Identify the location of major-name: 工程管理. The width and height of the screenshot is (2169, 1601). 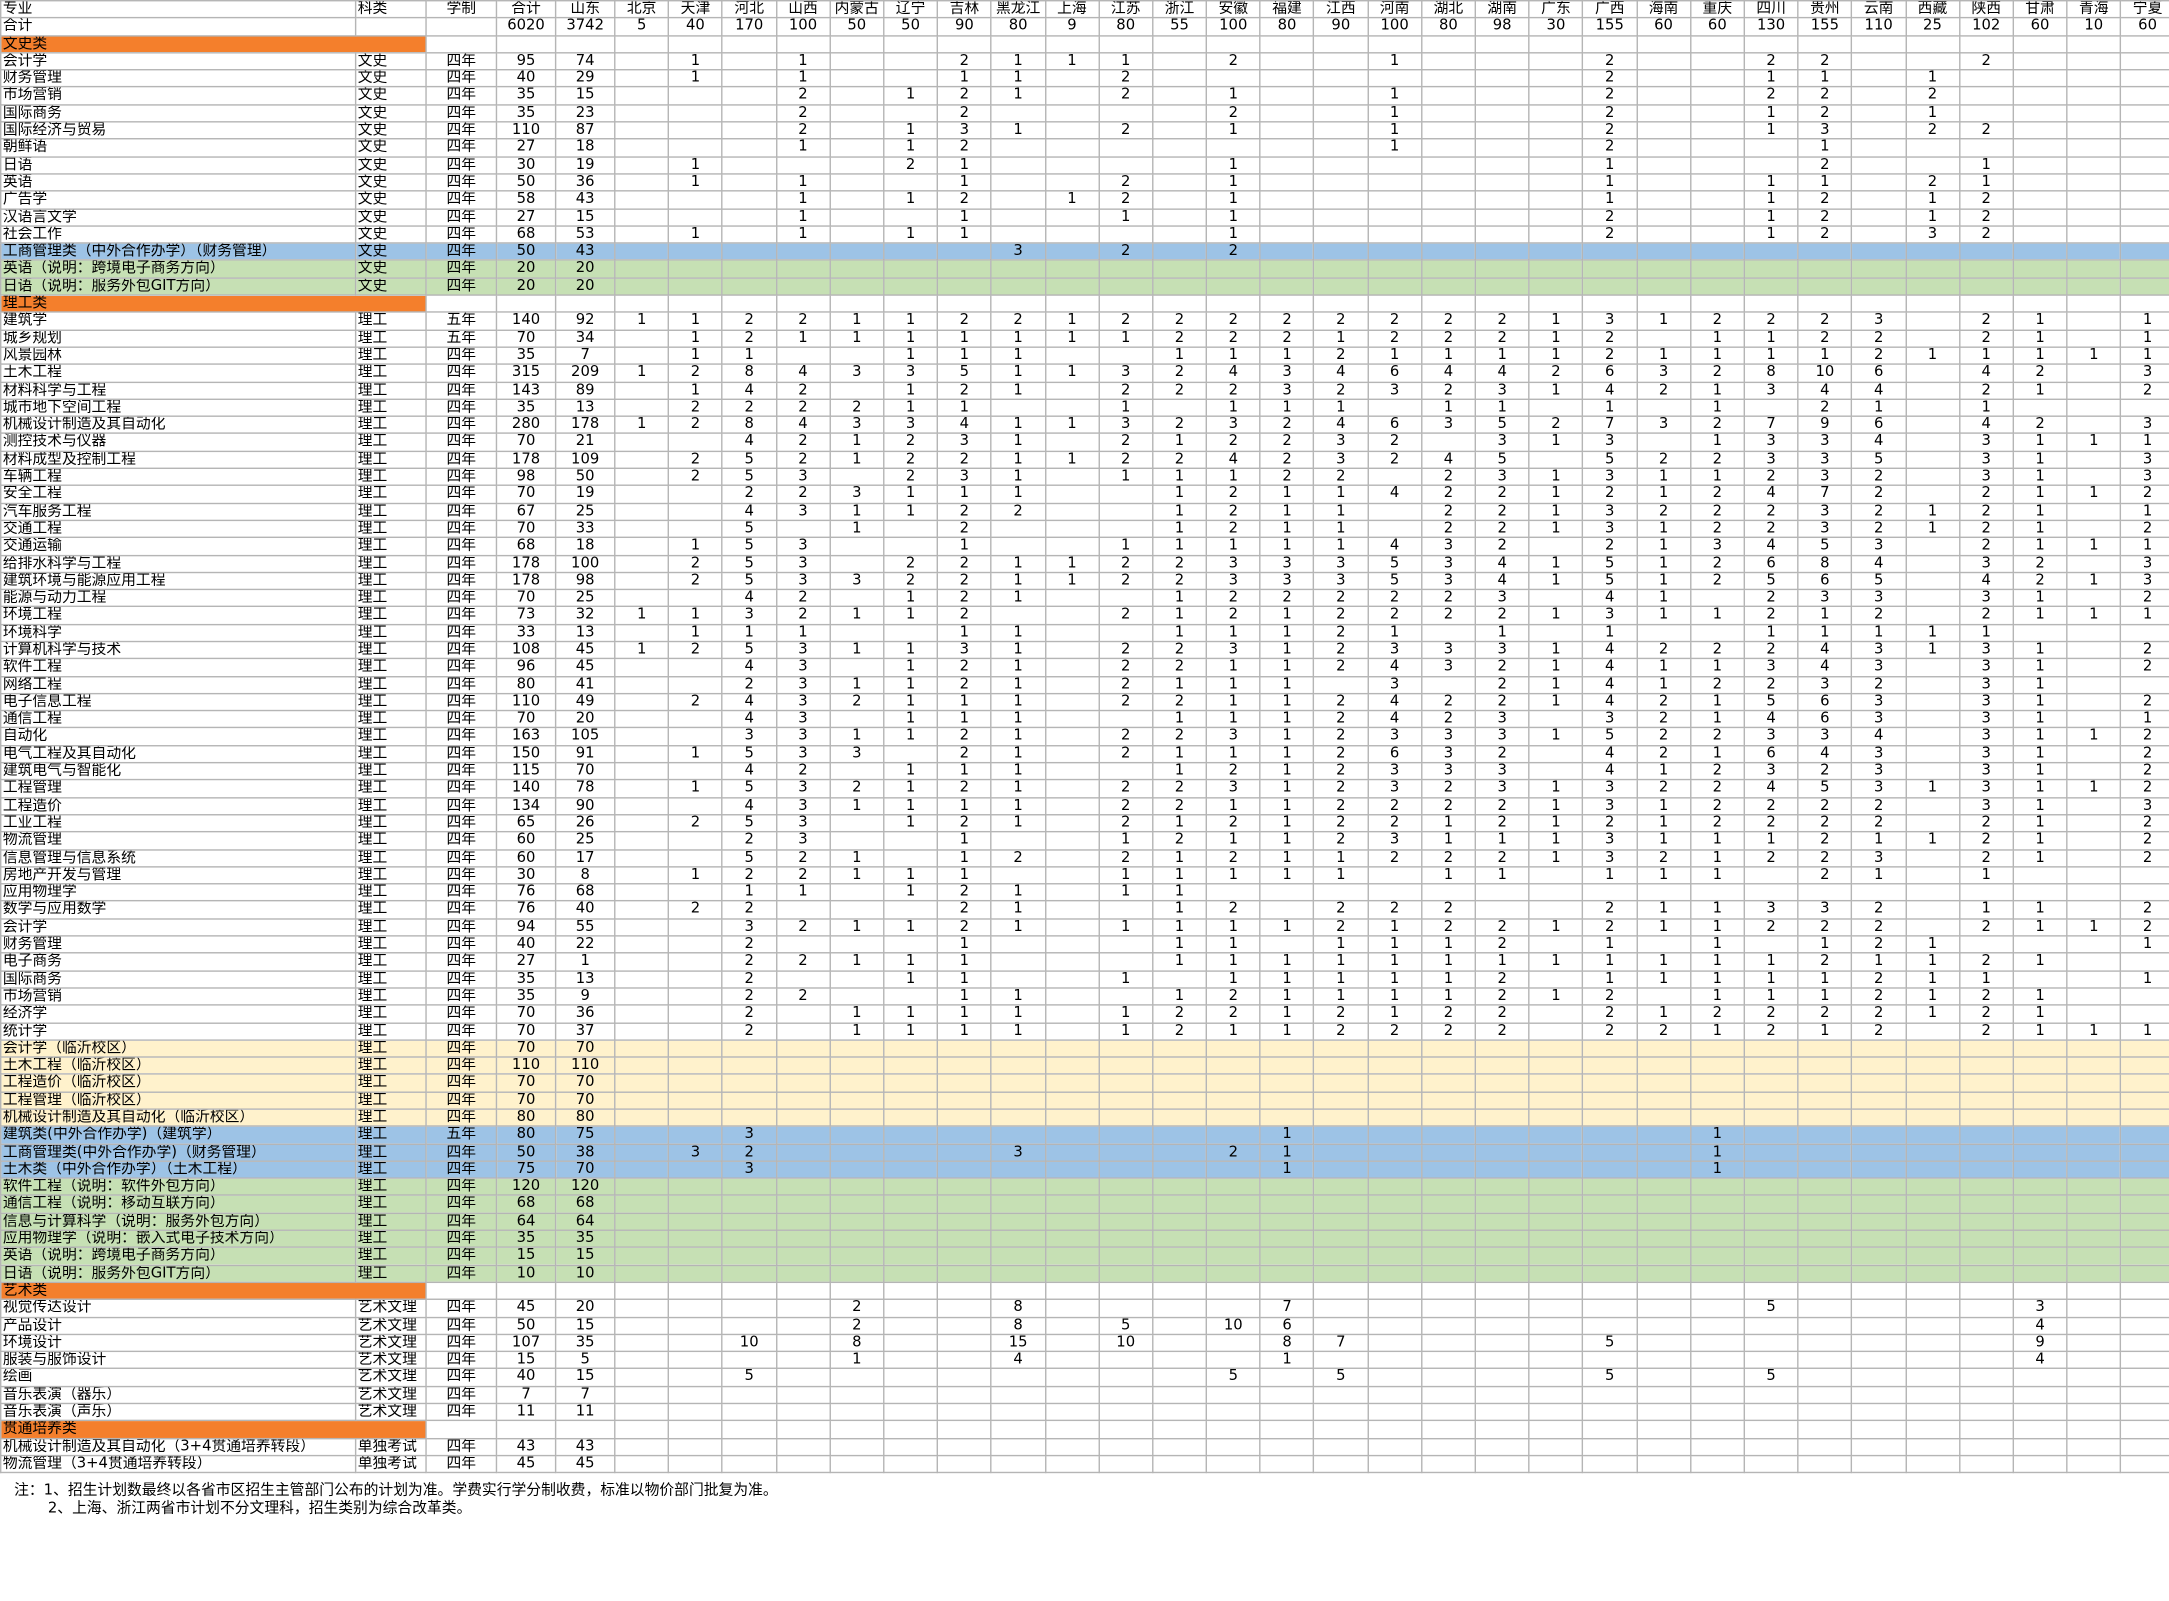
(178, 789).